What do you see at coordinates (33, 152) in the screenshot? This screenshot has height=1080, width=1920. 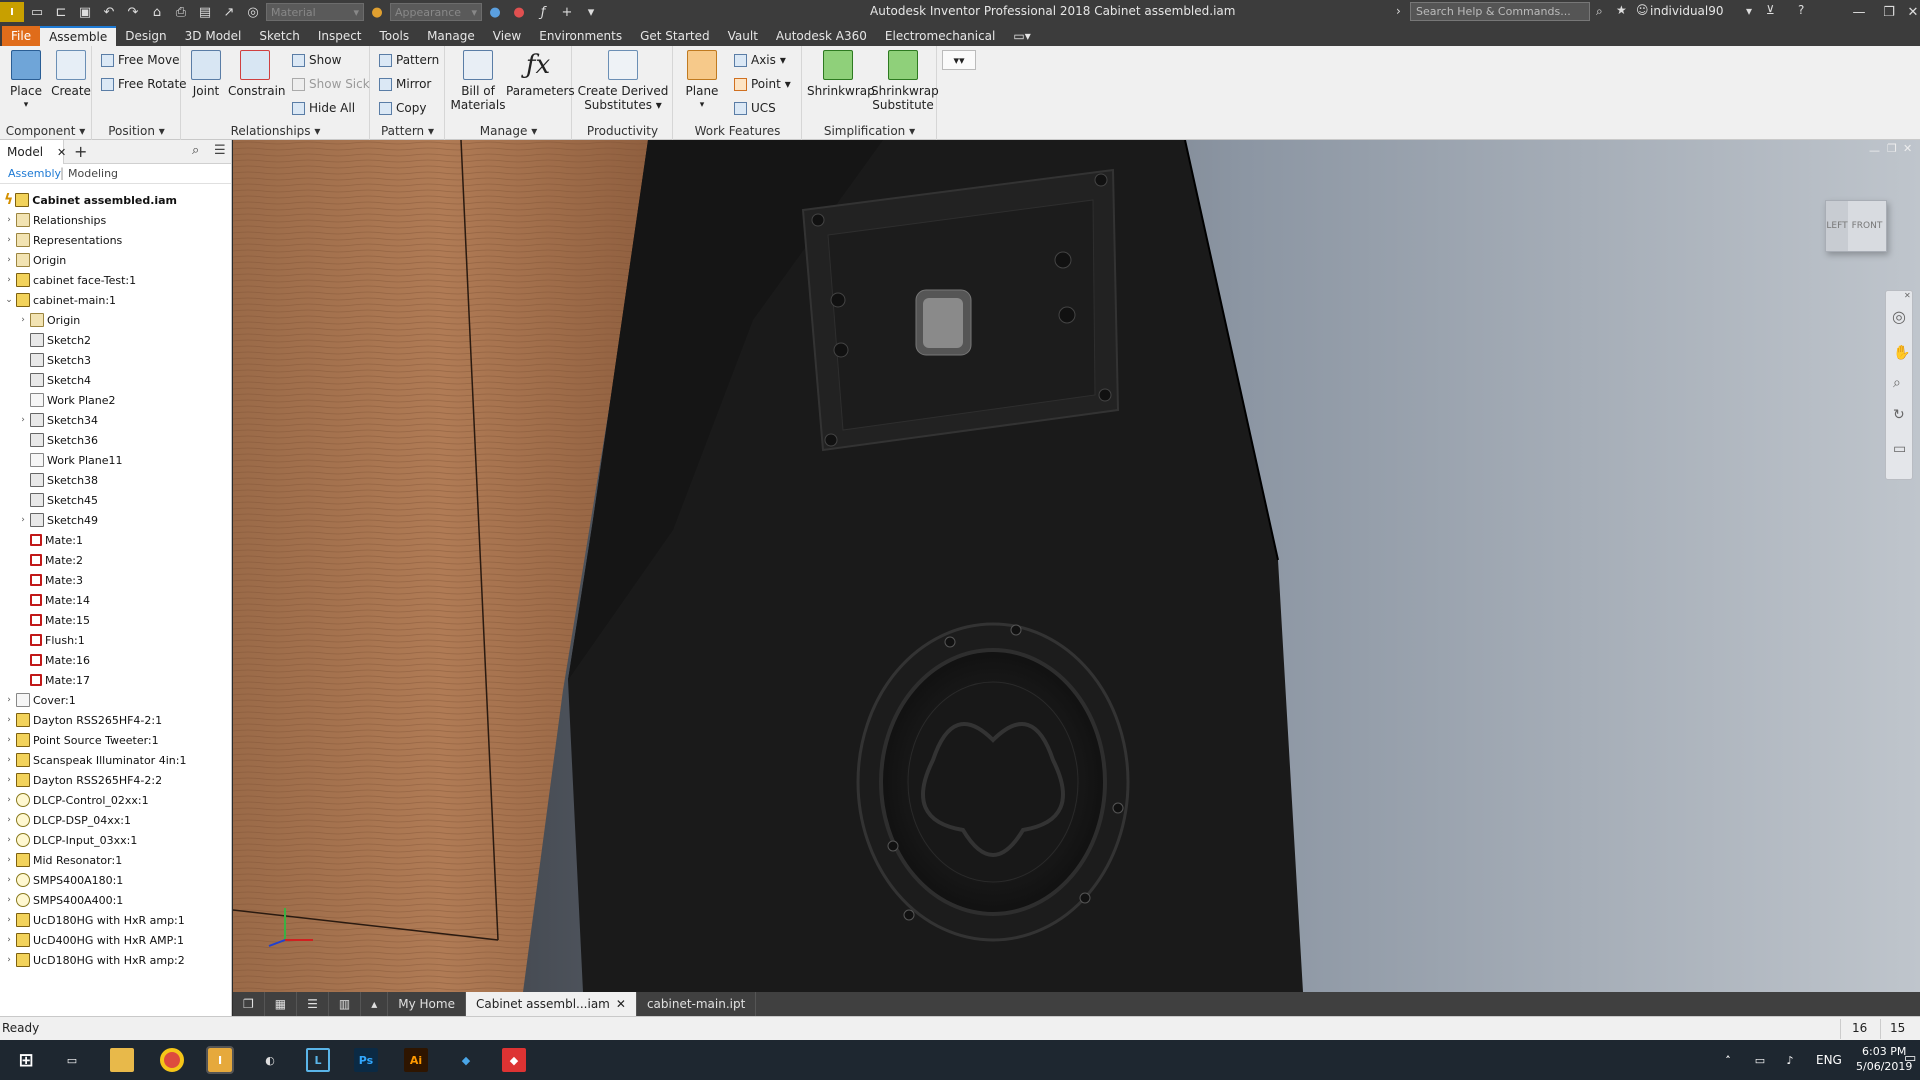 I see `tab-model: Model ✕` at bounding box center [33, 152].